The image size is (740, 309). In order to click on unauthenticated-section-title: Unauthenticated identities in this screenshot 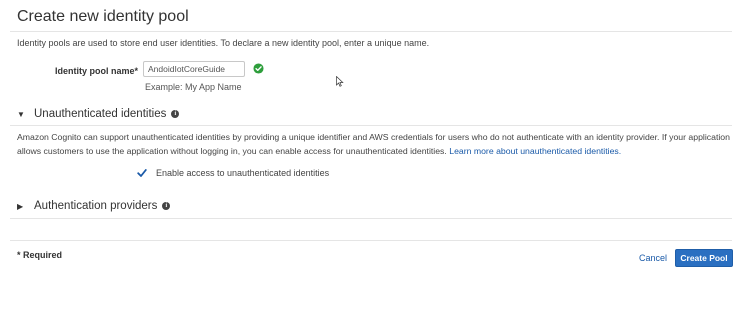, I will do `click(100, 114)`.